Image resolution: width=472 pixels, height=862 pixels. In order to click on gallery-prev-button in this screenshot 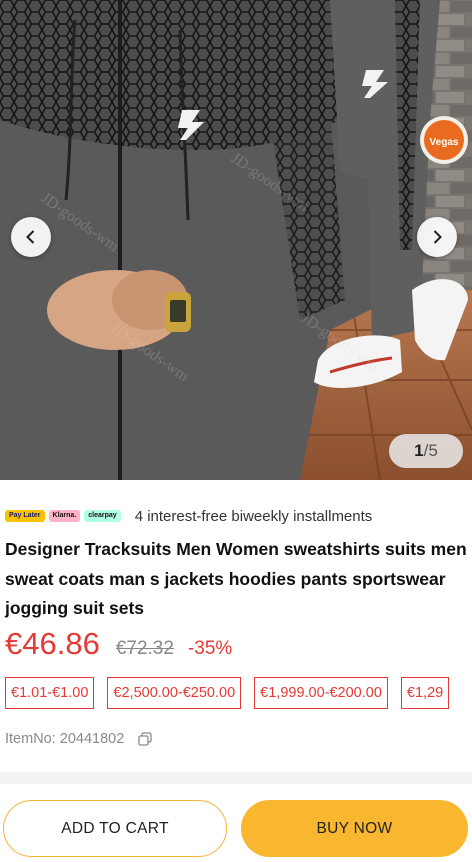, I will do `click(31, 237)`.